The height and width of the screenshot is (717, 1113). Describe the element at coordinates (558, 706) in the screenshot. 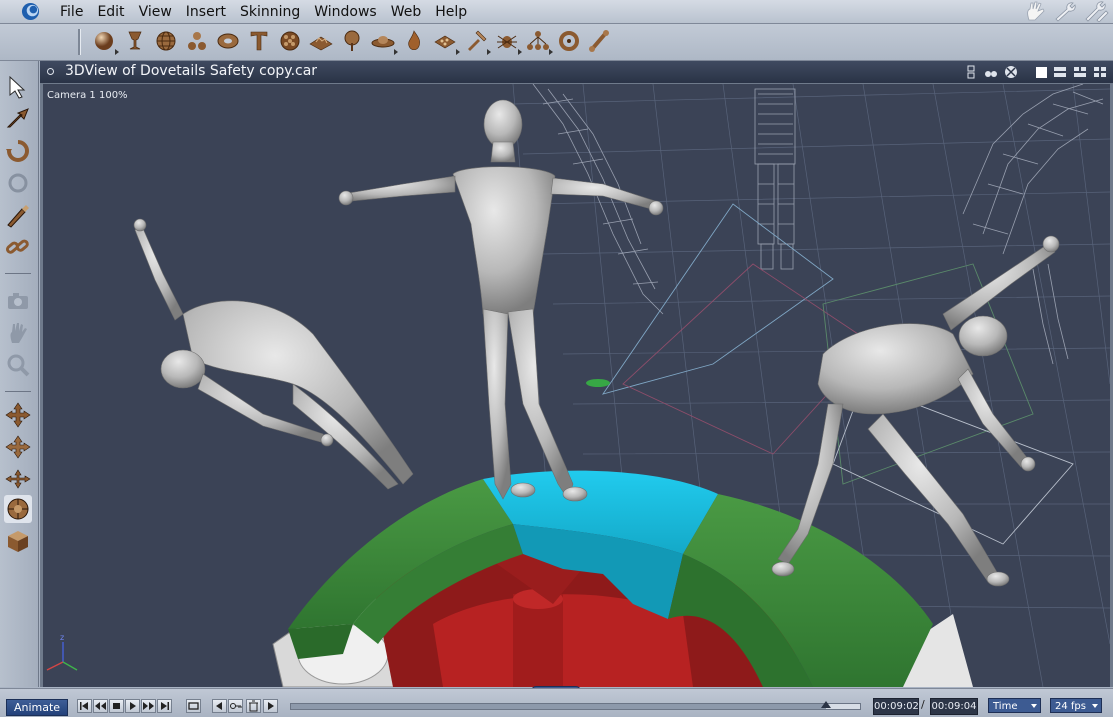

I see `timeline-fill` at that location.